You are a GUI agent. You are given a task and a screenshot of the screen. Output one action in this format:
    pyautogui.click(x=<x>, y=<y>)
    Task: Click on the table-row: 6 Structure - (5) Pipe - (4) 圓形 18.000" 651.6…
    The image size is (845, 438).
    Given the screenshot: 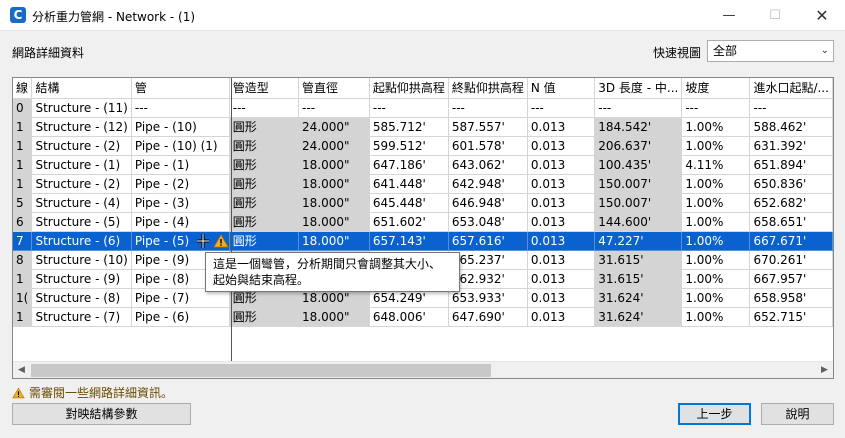 What is the action you would take?
    pyautogui.click(x=423, y=222)
    